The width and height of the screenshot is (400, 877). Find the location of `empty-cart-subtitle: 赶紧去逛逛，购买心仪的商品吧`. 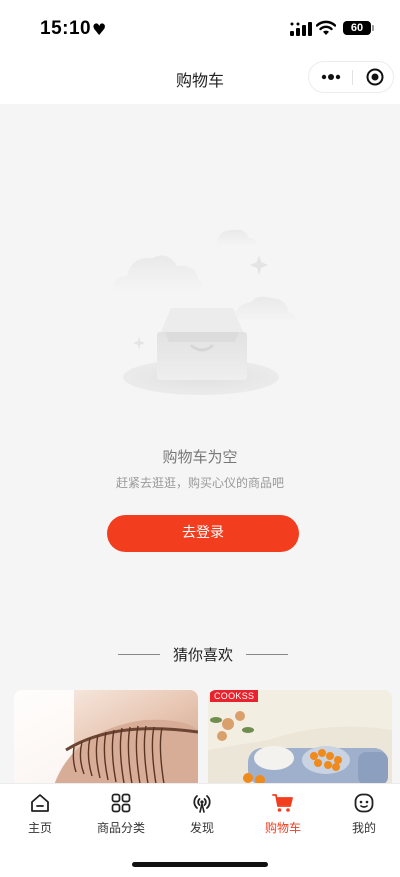

empty-cart-subtitle: 赶紧去逛逛，购买心仪的商品吧 is located at coordinates (199, 483).